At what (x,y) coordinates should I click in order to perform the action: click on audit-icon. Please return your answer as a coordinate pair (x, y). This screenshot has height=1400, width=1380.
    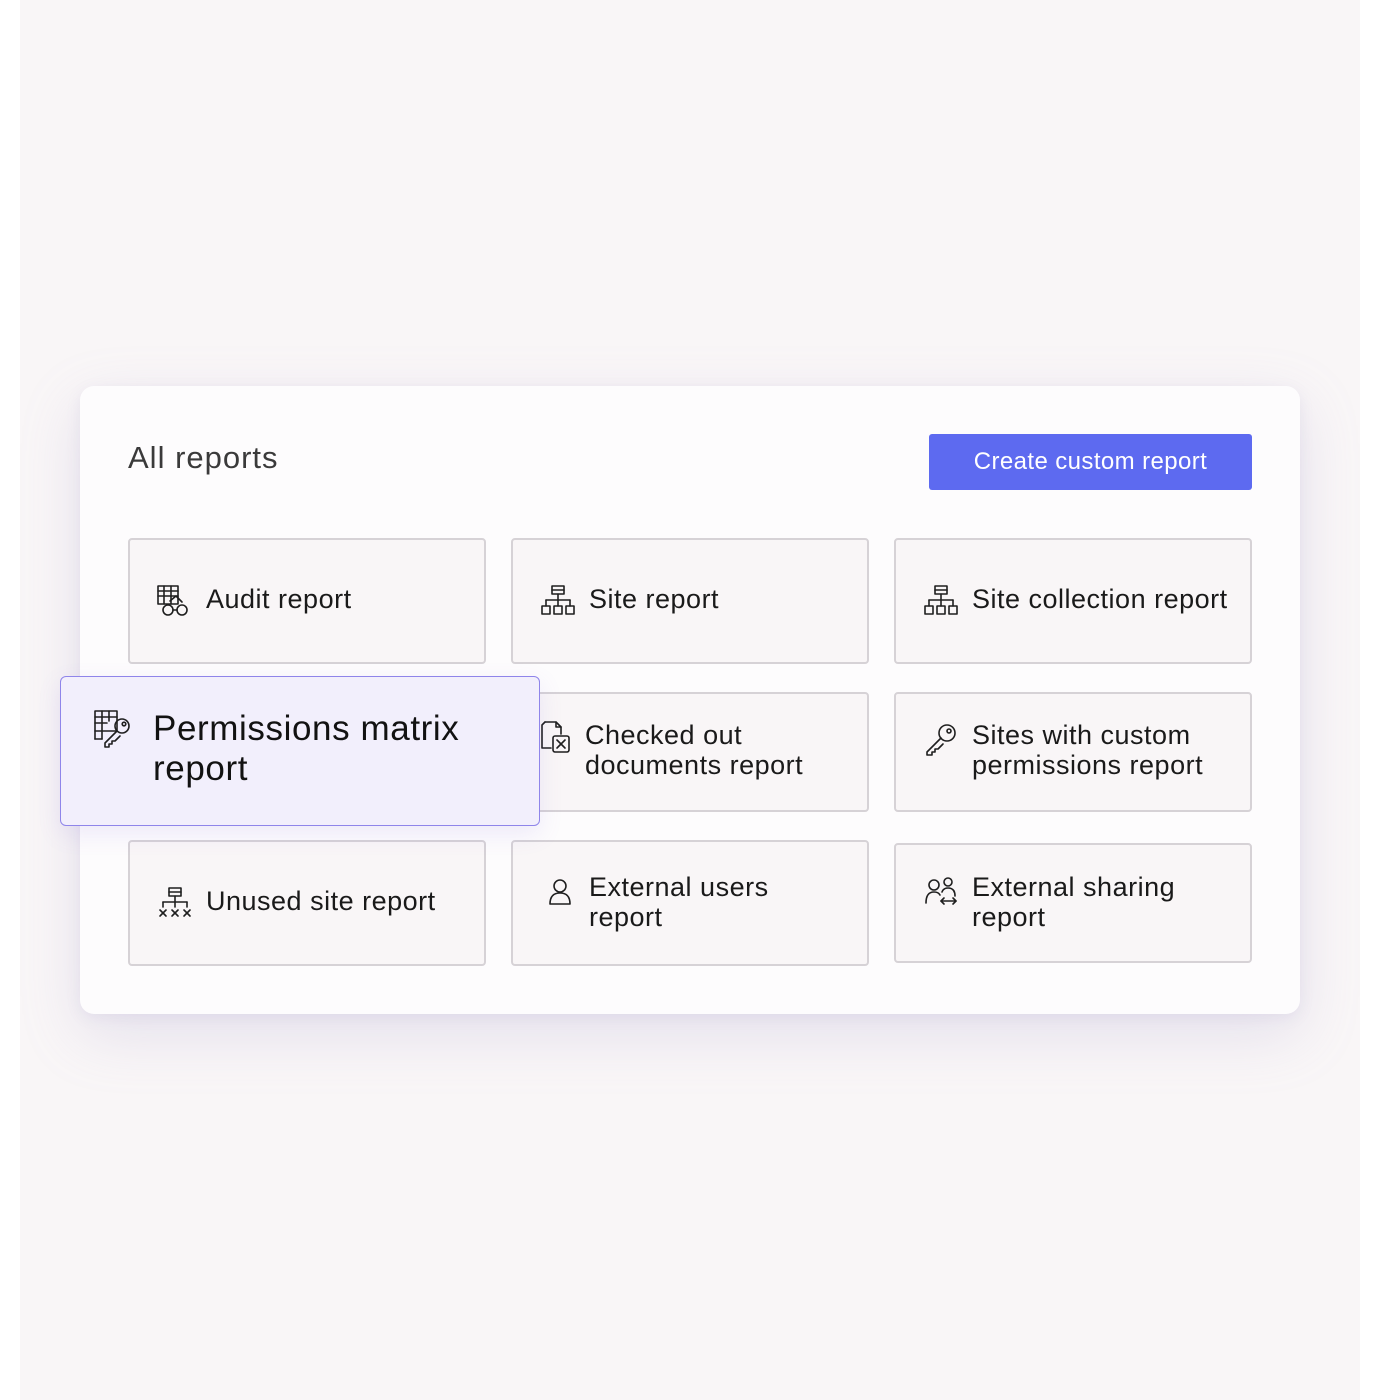
    Looking at the image, I should click on (173, 601).